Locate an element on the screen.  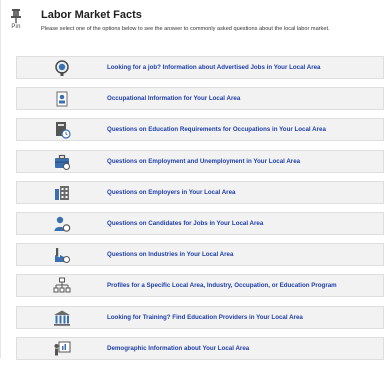
pin-icon is located at coordinates (16, 16).